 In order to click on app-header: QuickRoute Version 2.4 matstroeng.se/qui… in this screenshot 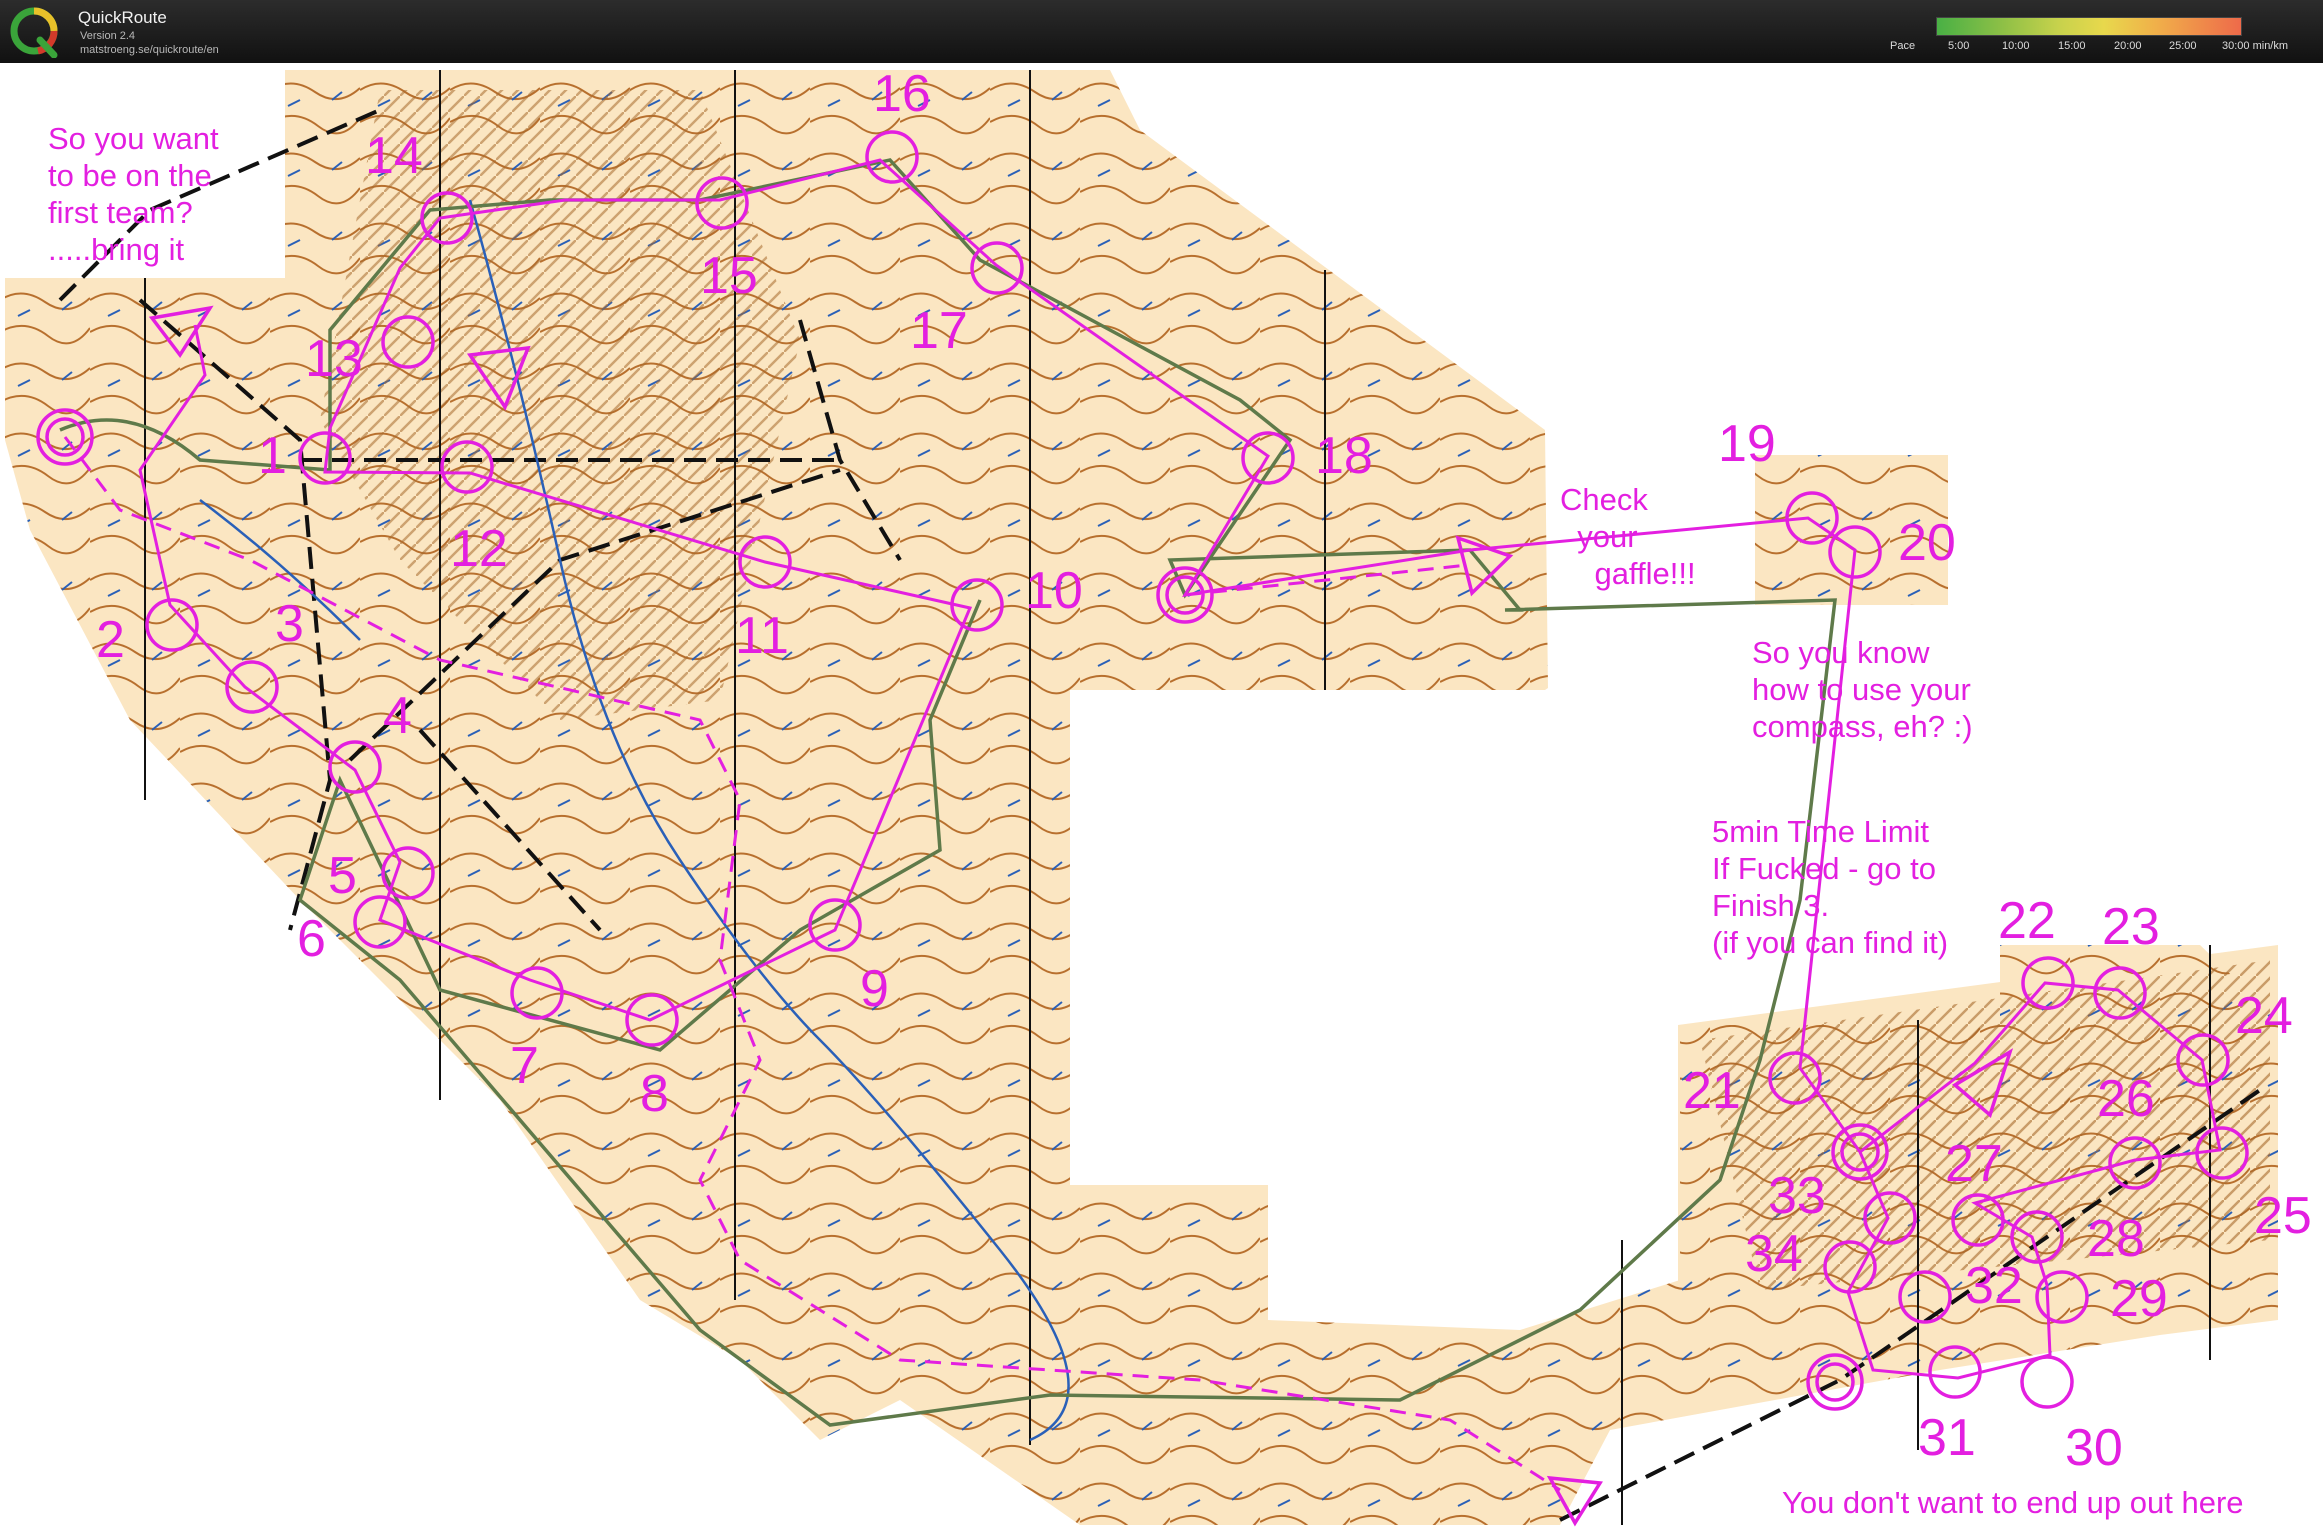, I will do `click(1161, 31)`.